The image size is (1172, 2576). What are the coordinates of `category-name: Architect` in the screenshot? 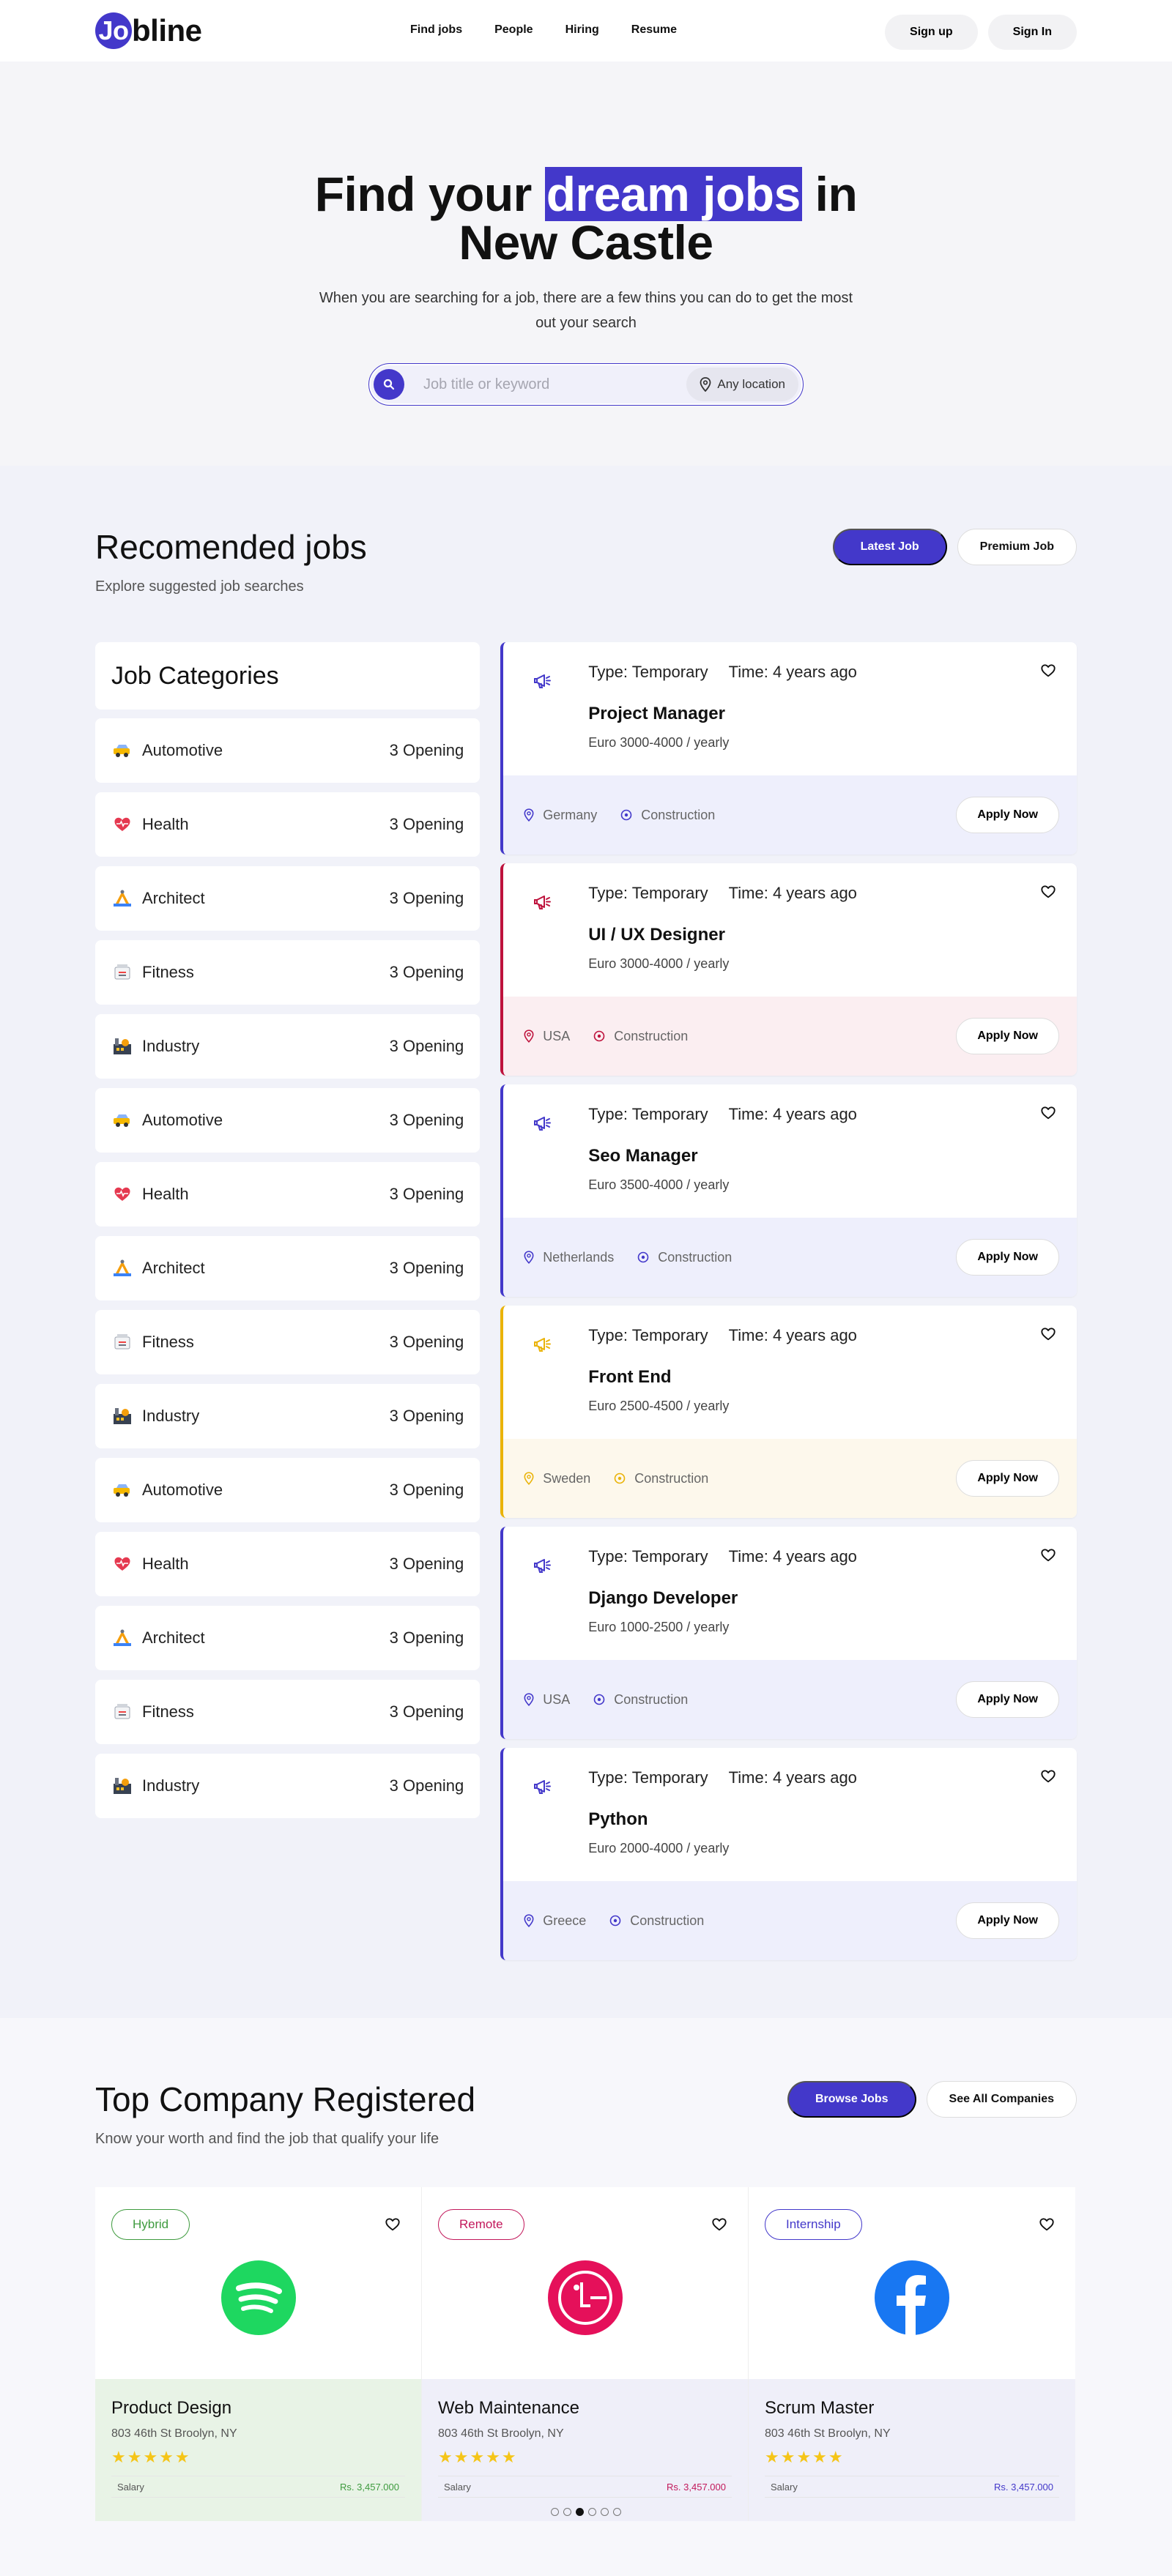 It's located at (174, 1637).